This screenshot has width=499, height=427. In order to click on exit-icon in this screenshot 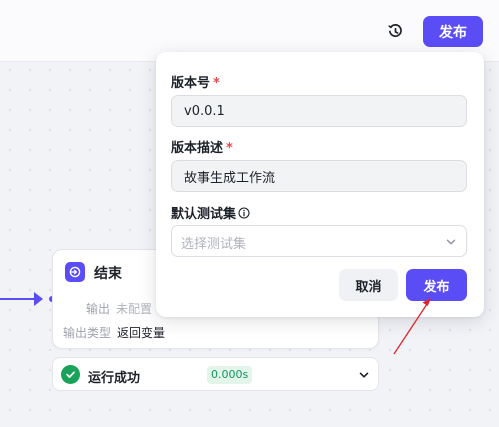, I will do `click(75, 272)`.